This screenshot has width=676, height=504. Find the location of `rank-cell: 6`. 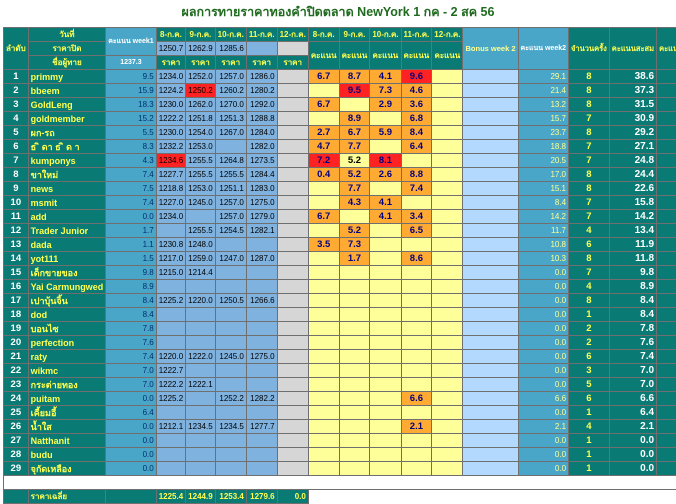

rank-cell: 6 is located at coordinates (16, 147).